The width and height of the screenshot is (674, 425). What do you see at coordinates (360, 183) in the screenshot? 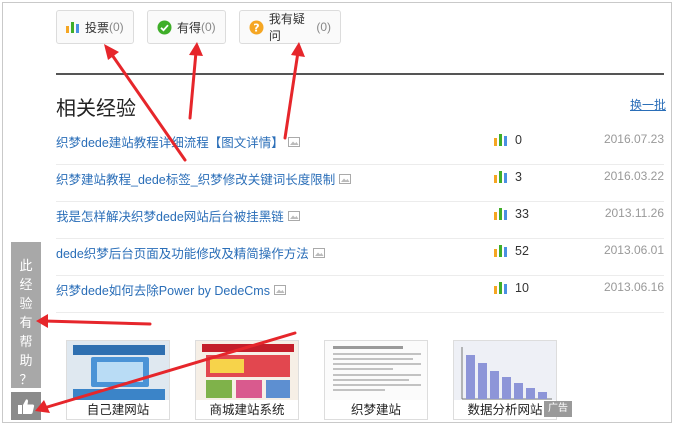
I see `related-item: 织梦建站教程_dede标签_织梦修改关键词长度限制 3 2016.03.22` at bounding box center [360, 183].